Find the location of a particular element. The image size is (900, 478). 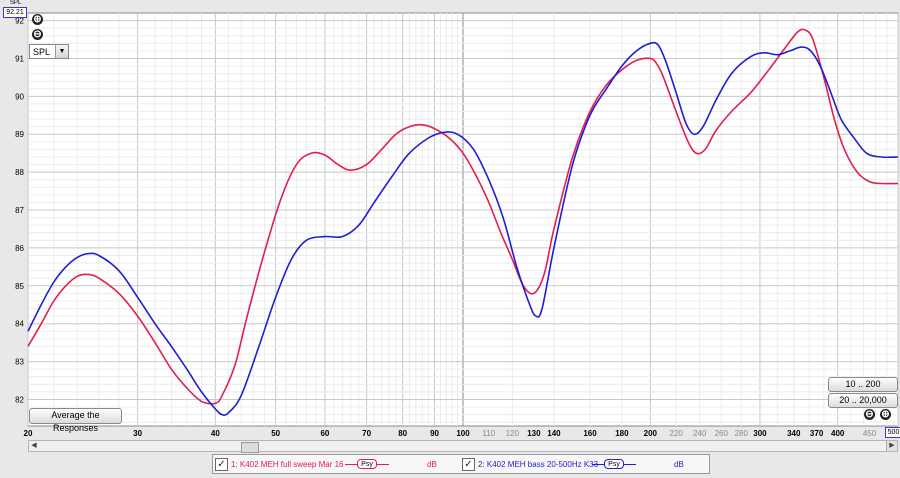

legend-entry-2: ✓ 2: K402 MEH bass 20-500Hz K33 Psy dB is located at coordinates (584, 464).